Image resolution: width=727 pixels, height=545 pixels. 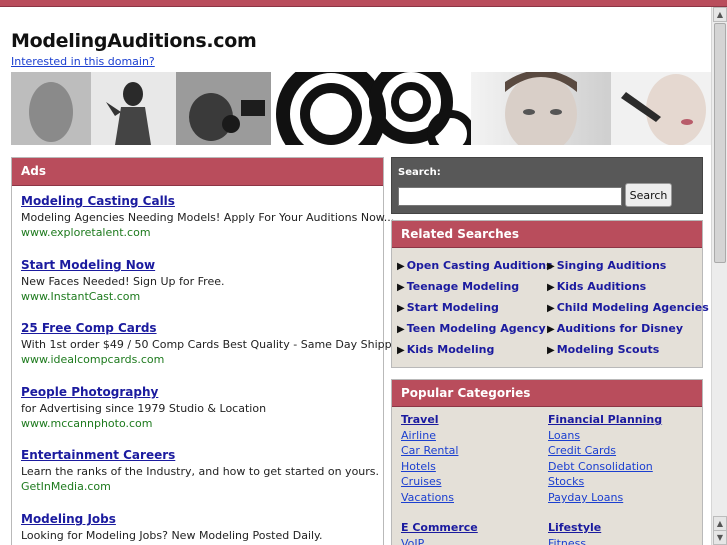 What do you see at coordinates (439, 527) in the screenshot?
I see `category-heading-link: E Commerce` at bounding box center [439, 527].